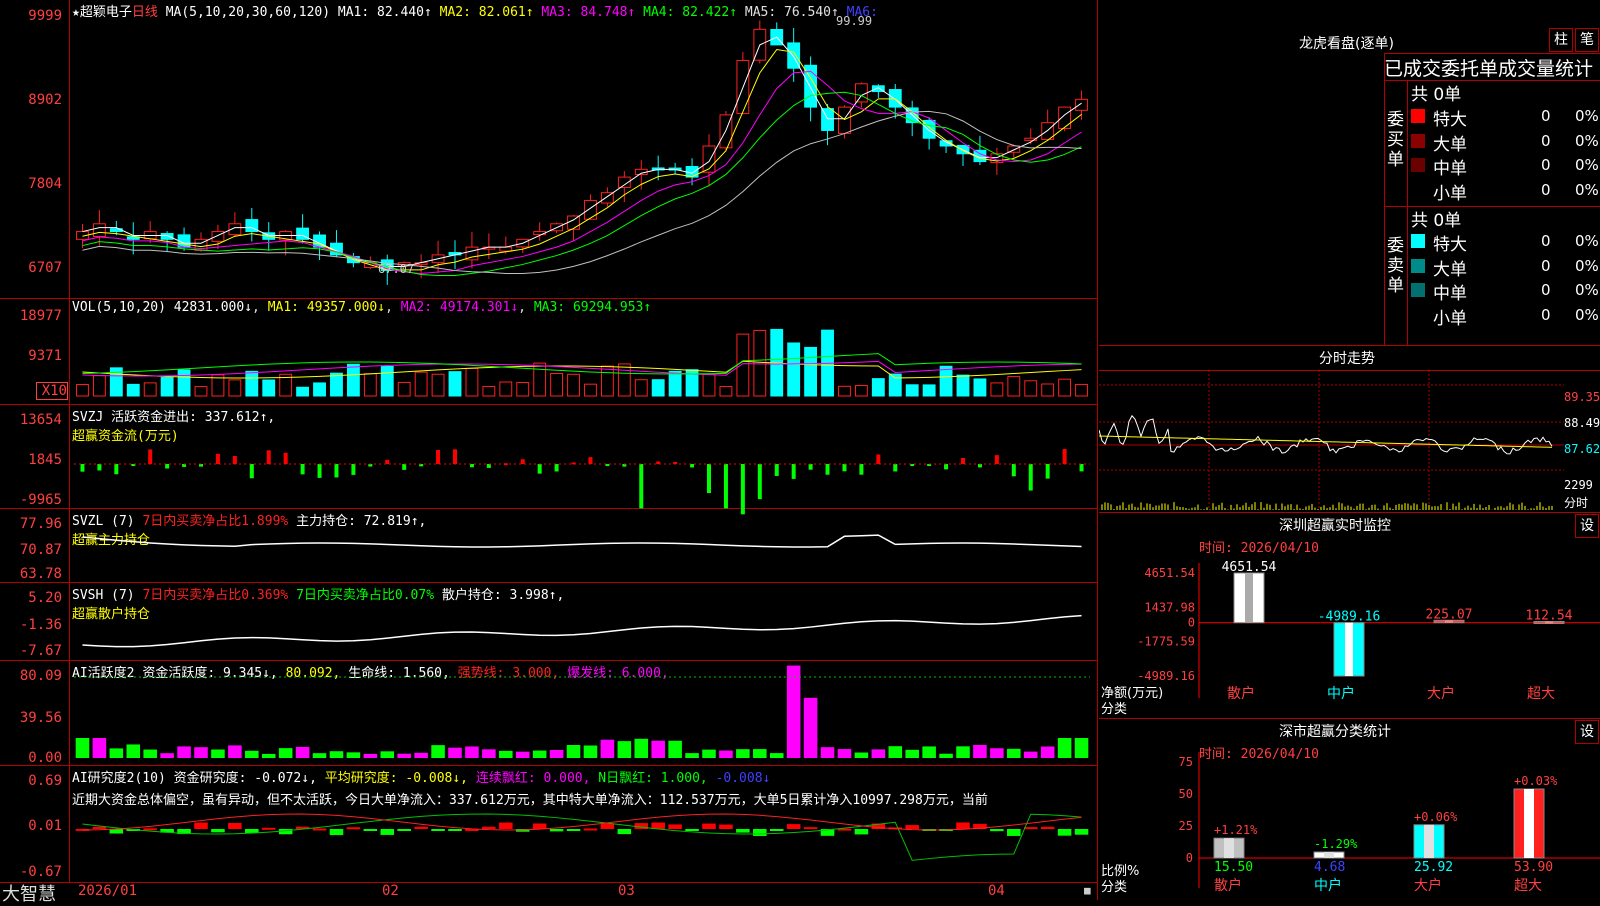 This screenshot has height=906, width=1600. I want to click on monitor-value-label: -4989.16, so click(1349, 617).